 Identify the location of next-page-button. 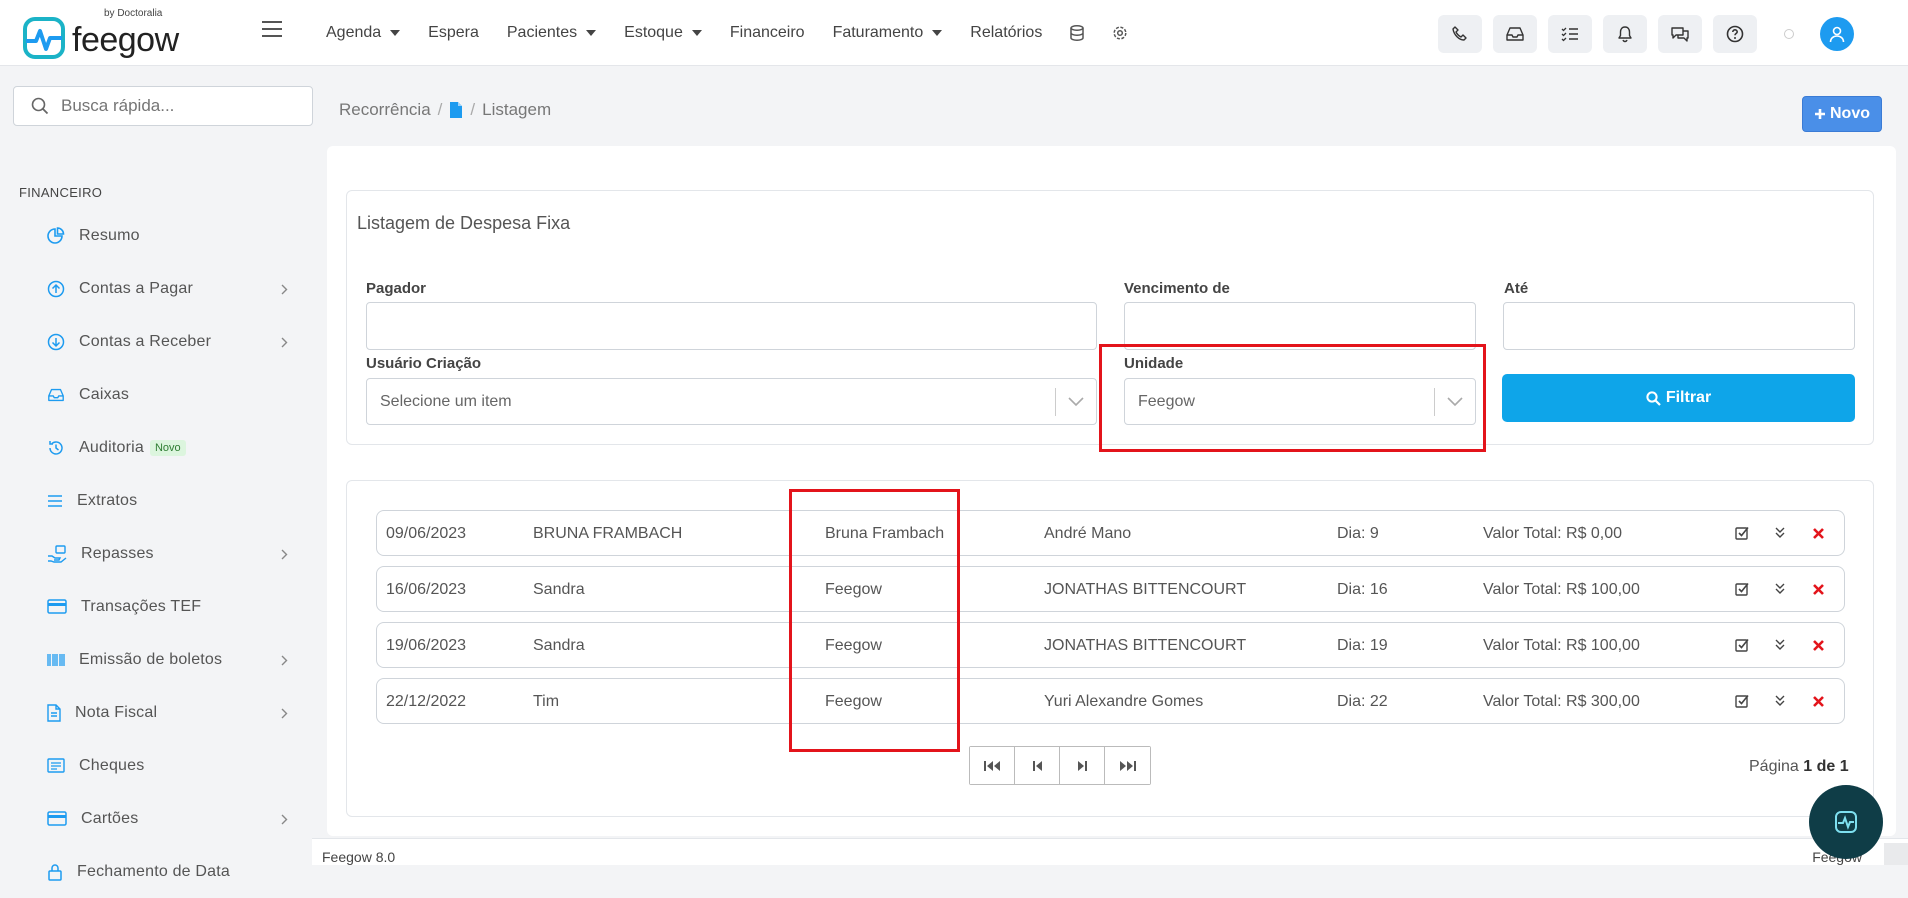
(1082, 765).